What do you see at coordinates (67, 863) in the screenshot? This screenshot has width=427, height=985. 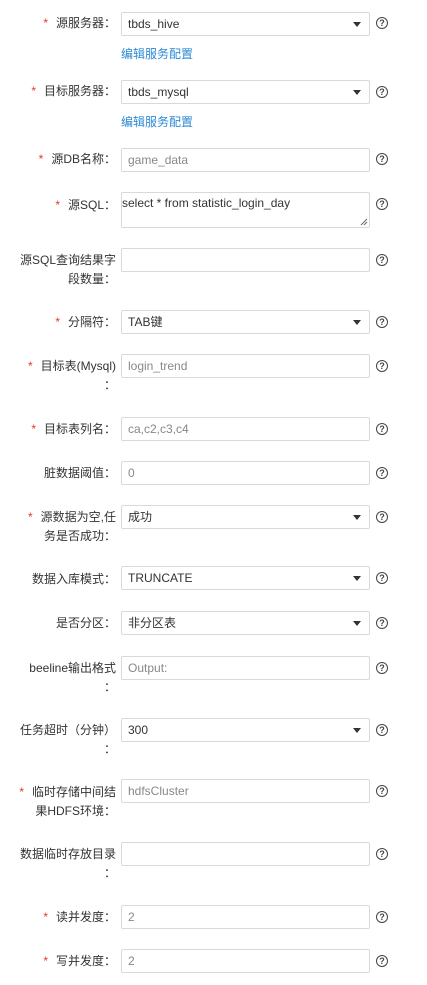 I see `temp-dir-label: 数据临时存放目录：` at bounding box center [67, 863].